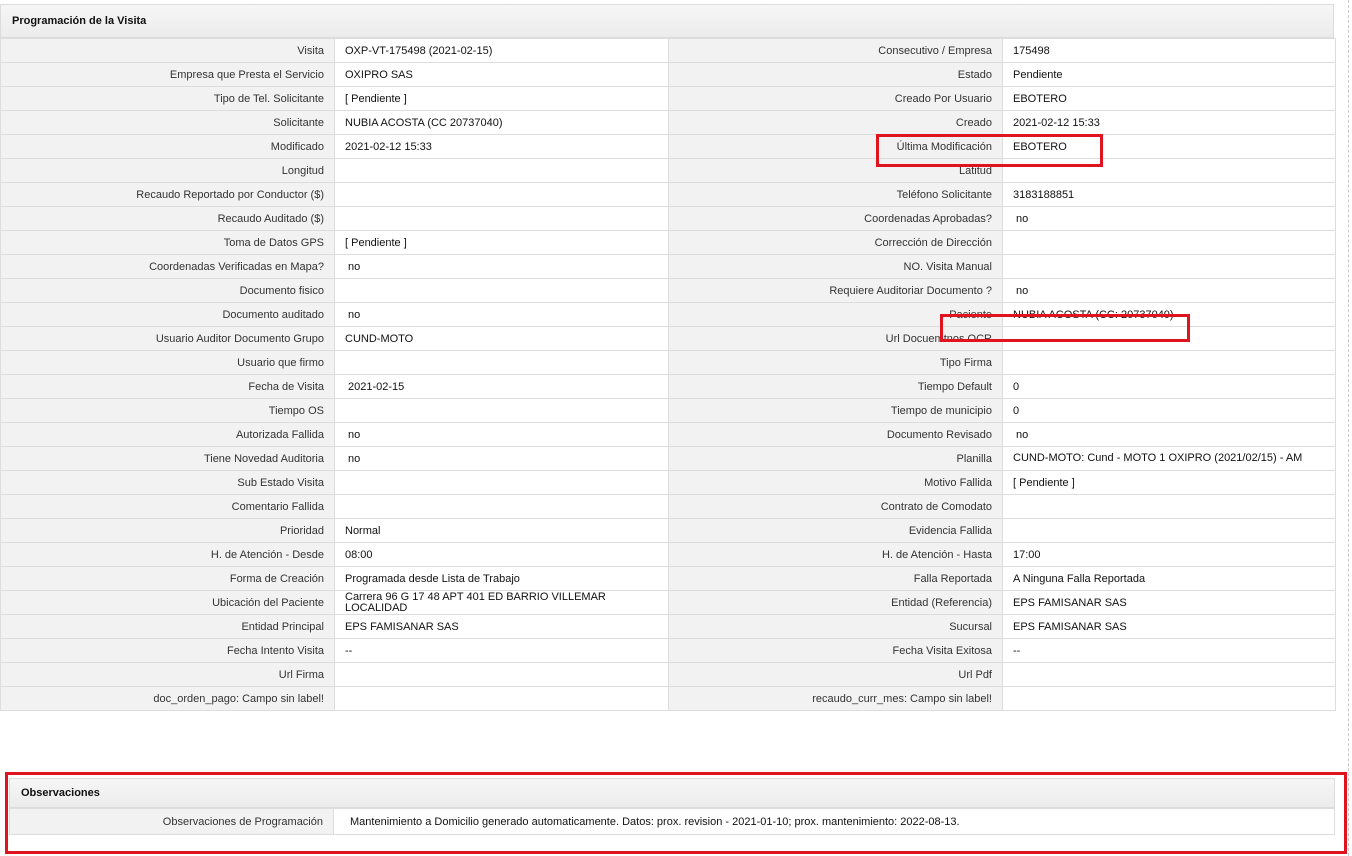 The width and height of the screenshot is (1352, 856). I want to click on field-label-tiempo-os: Tiempo OS, so click(167, 410).